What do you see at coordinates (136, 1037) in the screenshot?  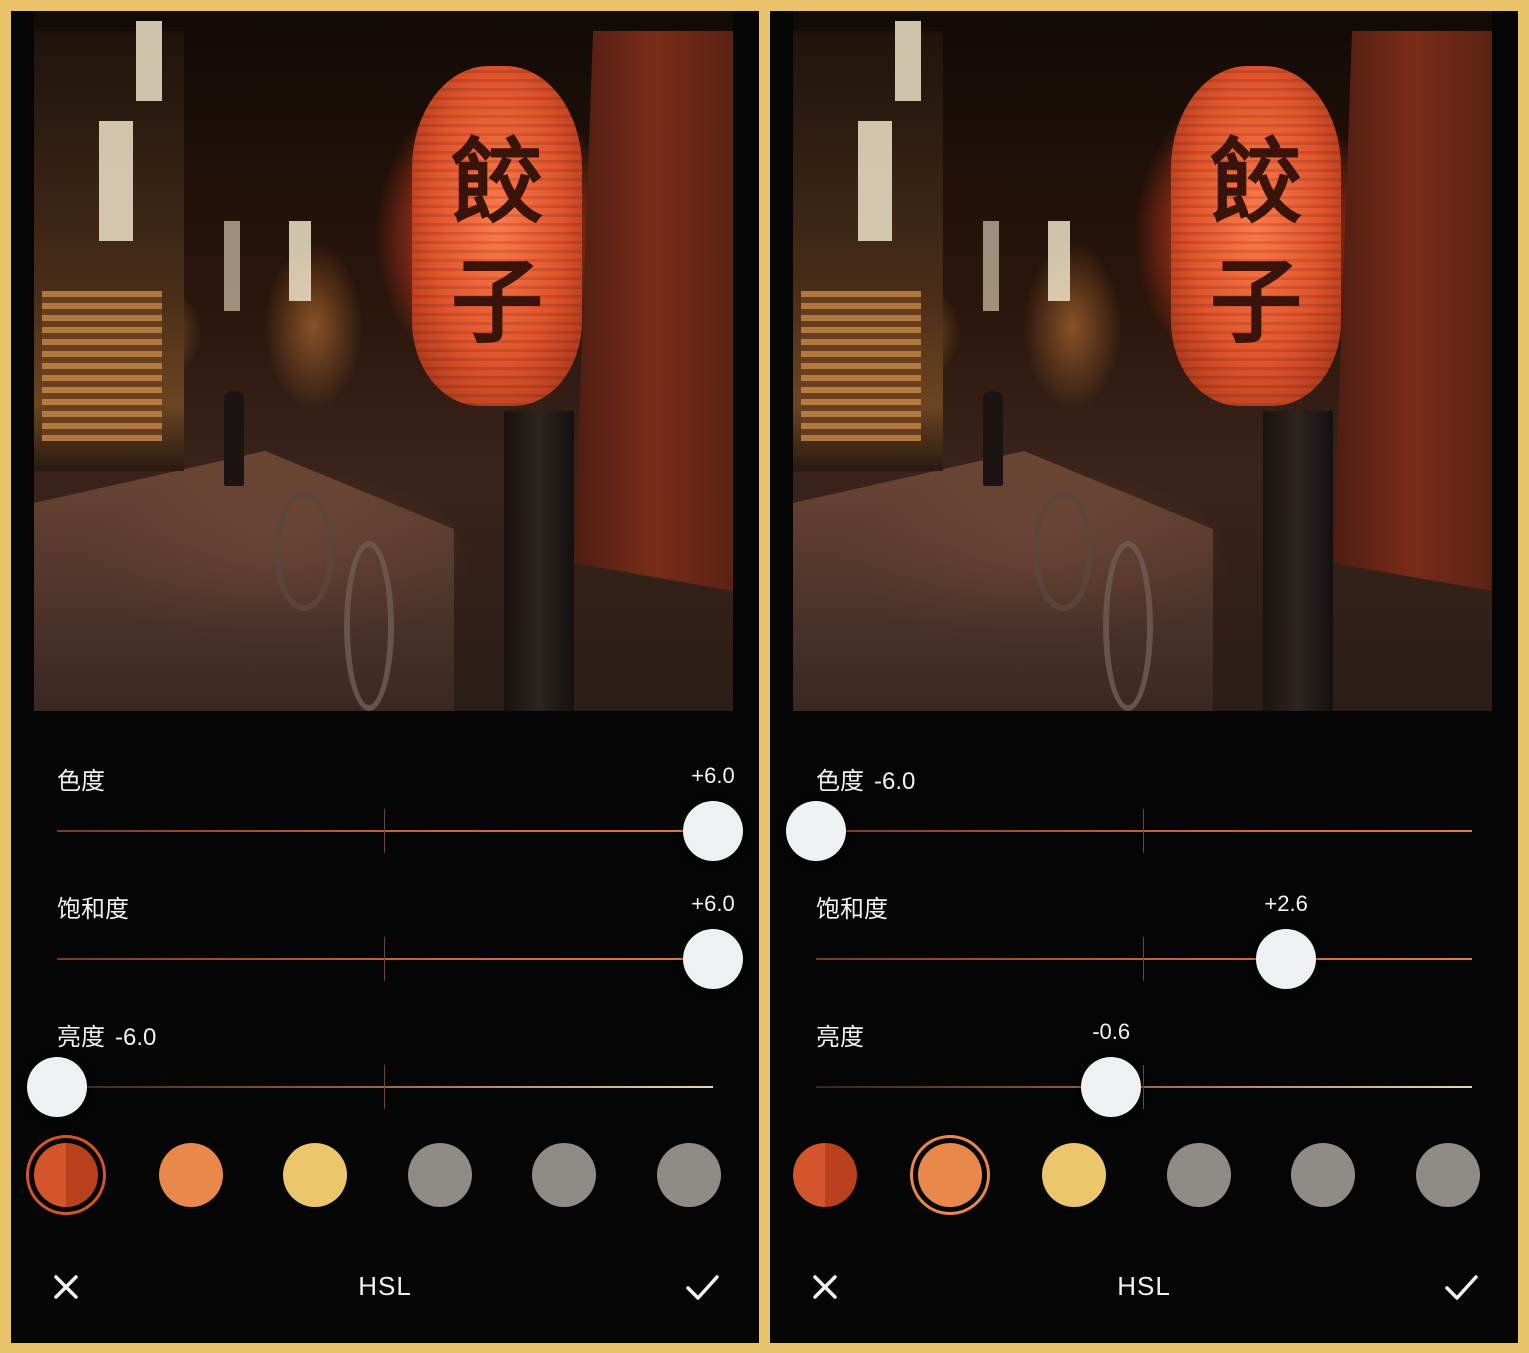 I see `lightness-value: -6.0` at bounding box center [136, 1037].